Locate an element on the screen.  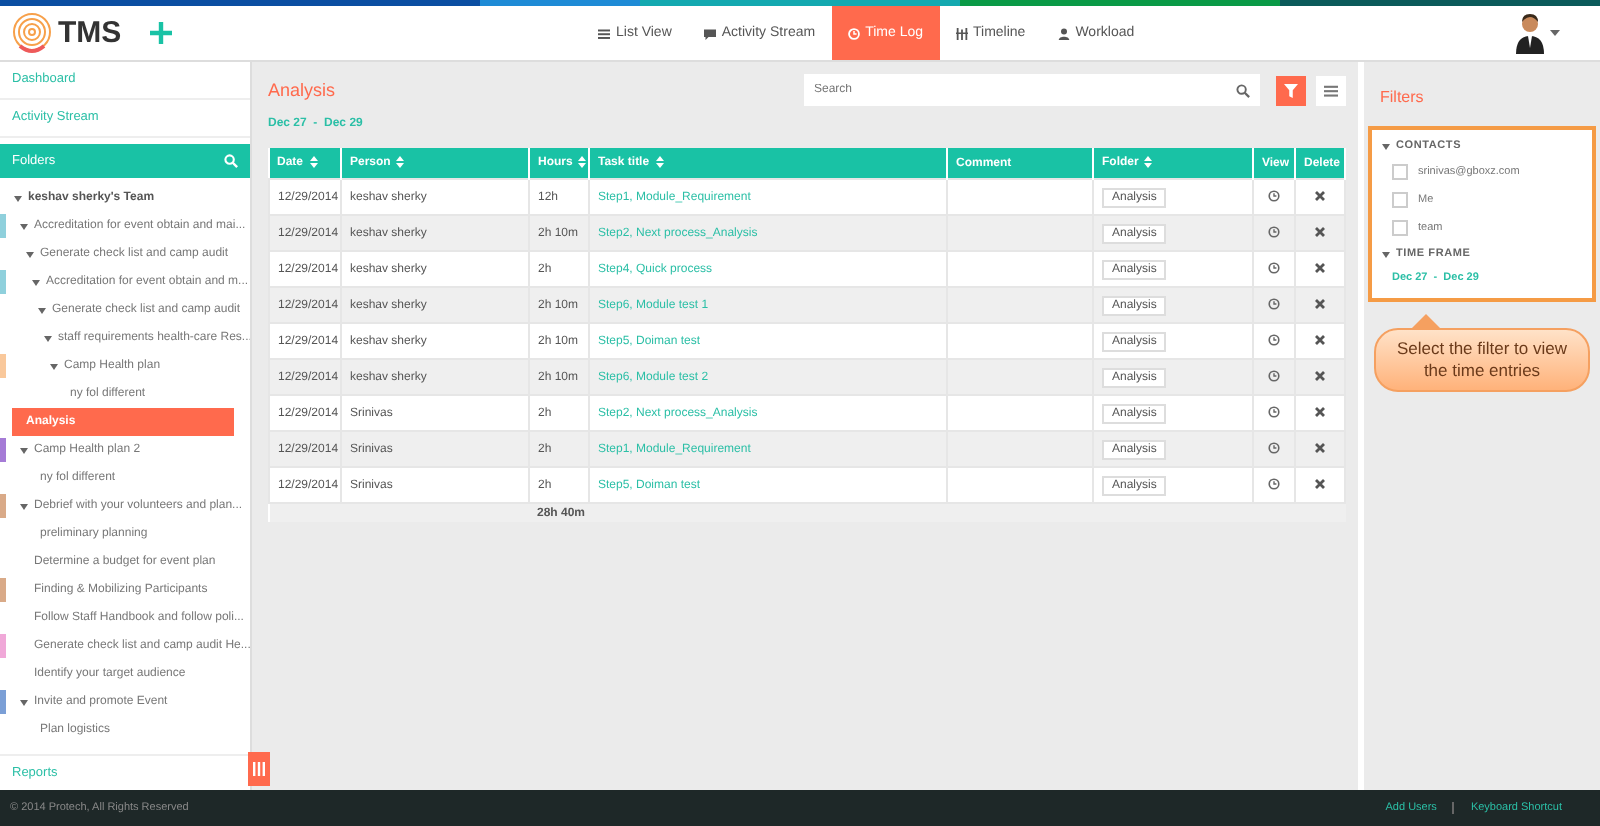
list-icon is located at coordinates (604, 33).